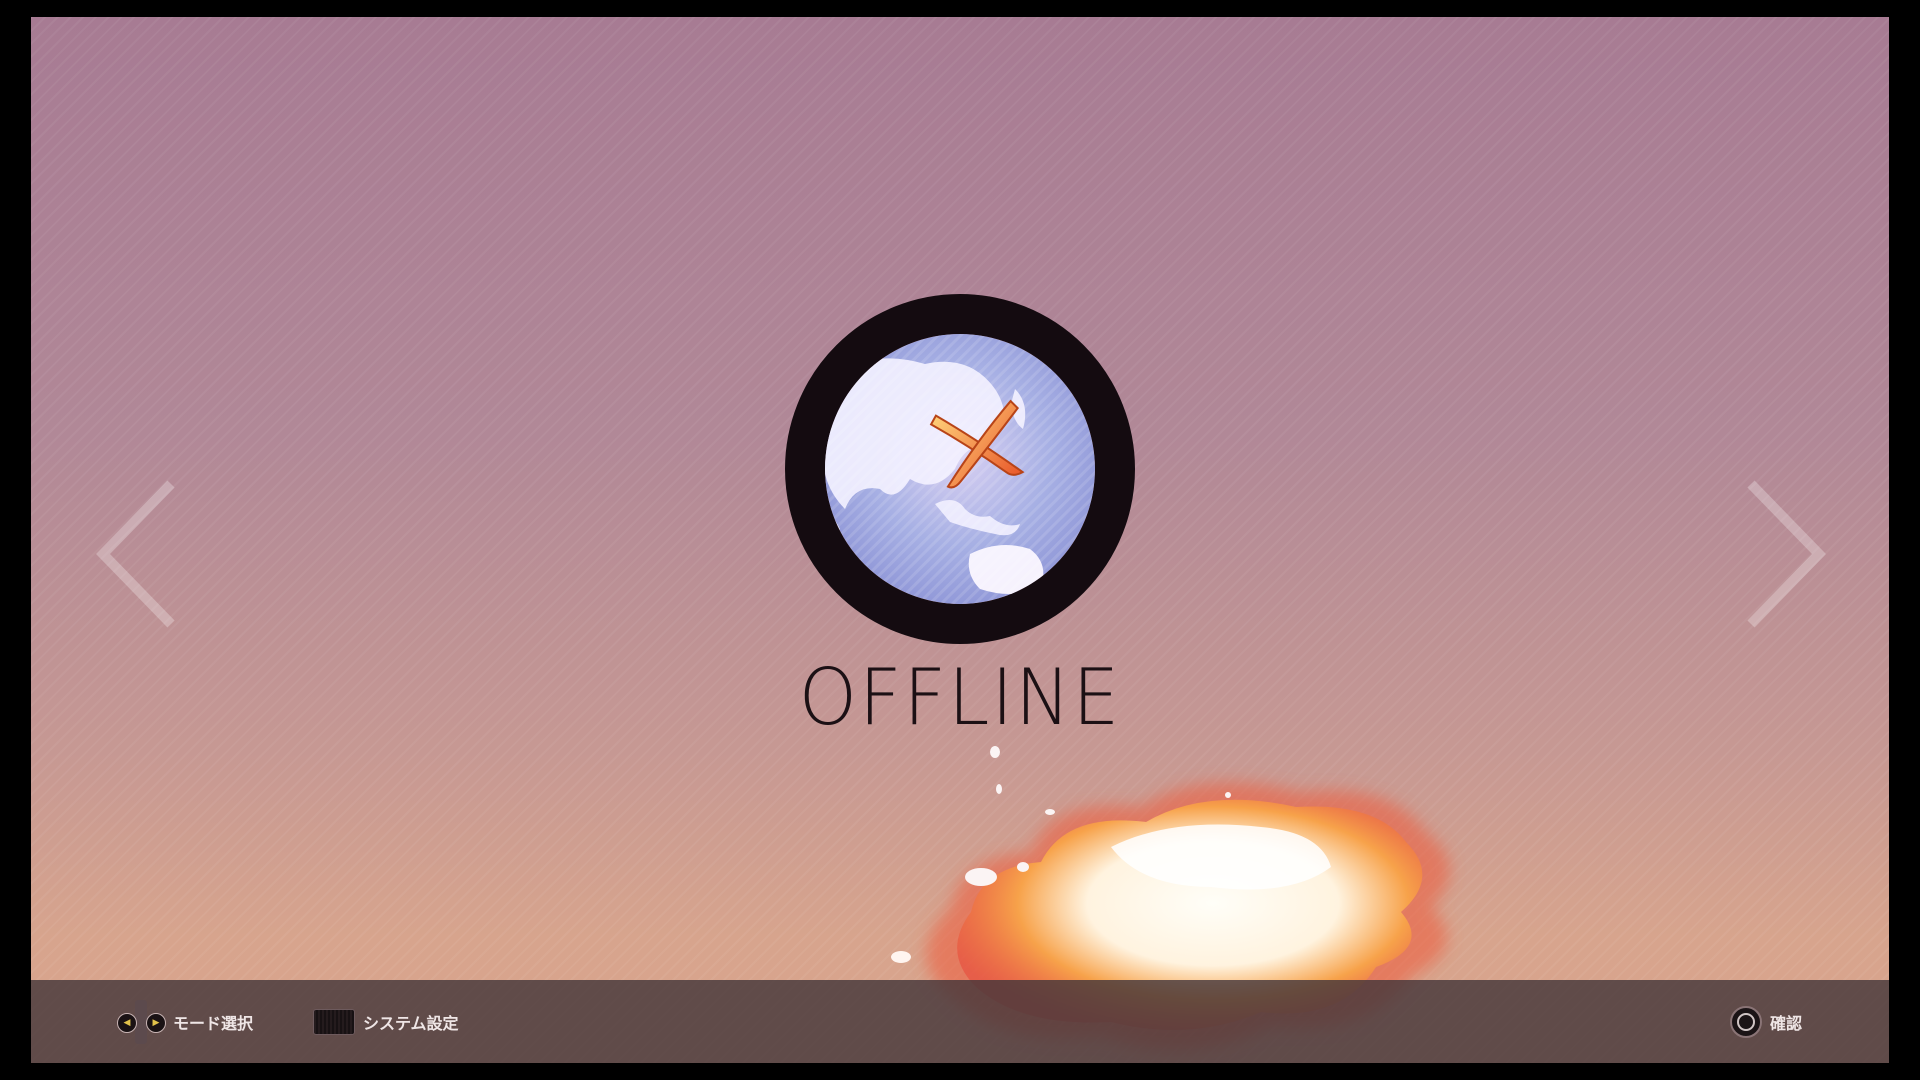  Describe the element at coordinates (960, 1021) in the screenshot. I see `button-guide-bar: ◀ ▶ モード選択 システム設定 確認` at that location.